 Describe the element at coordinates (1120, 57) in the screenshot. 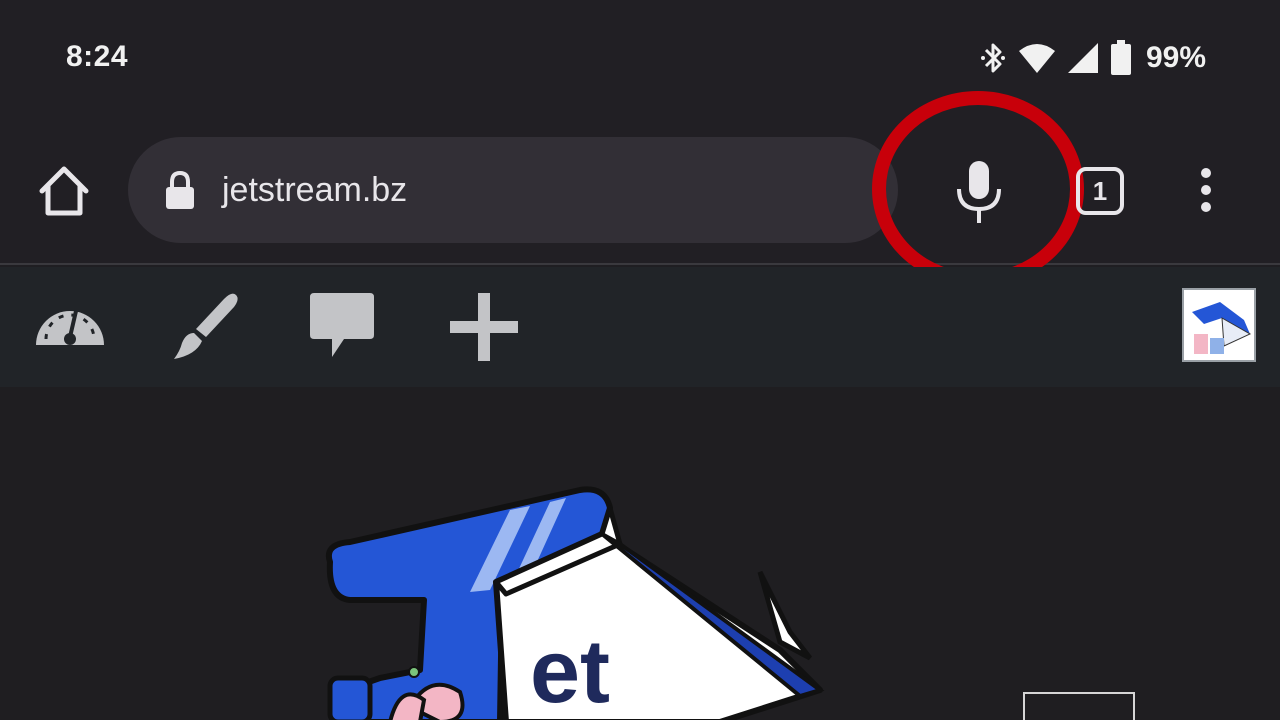

I see `battery-icon` at that location.